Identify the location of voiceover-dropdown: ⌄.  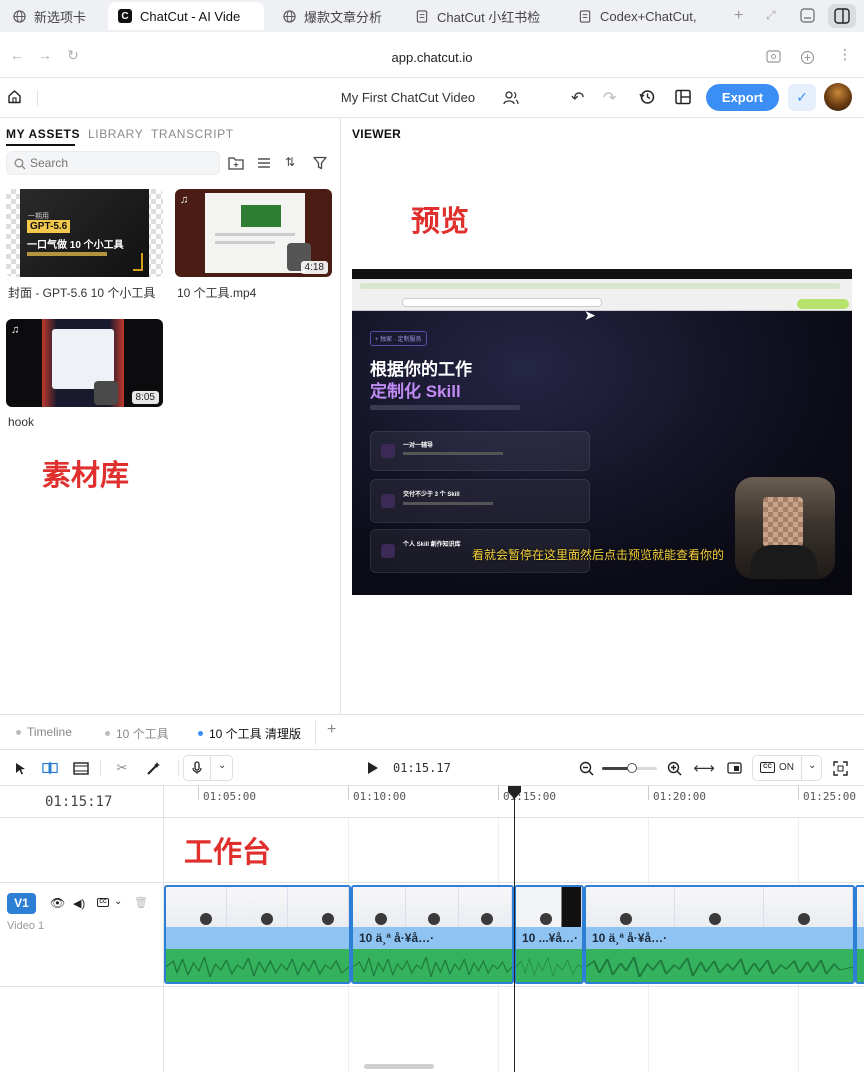
(208, 768).